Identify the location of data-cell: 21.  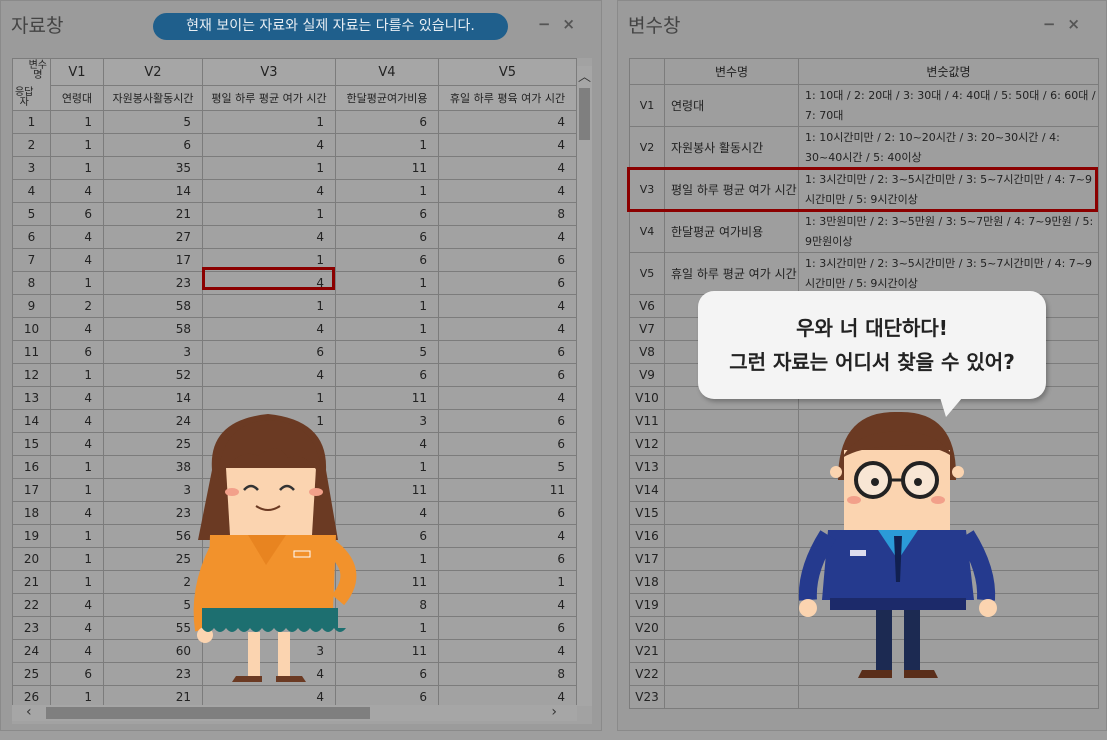
(153, 214).